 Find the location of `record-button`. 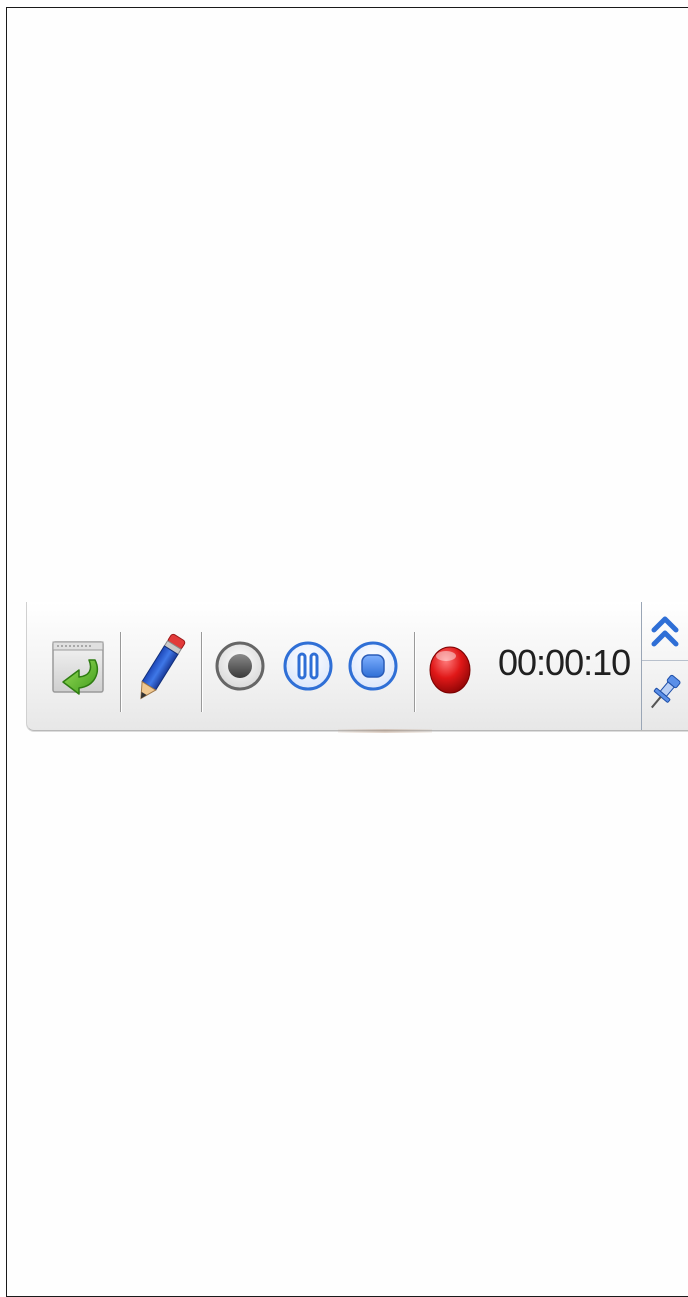

record-button is located at coordinates (240, 666).